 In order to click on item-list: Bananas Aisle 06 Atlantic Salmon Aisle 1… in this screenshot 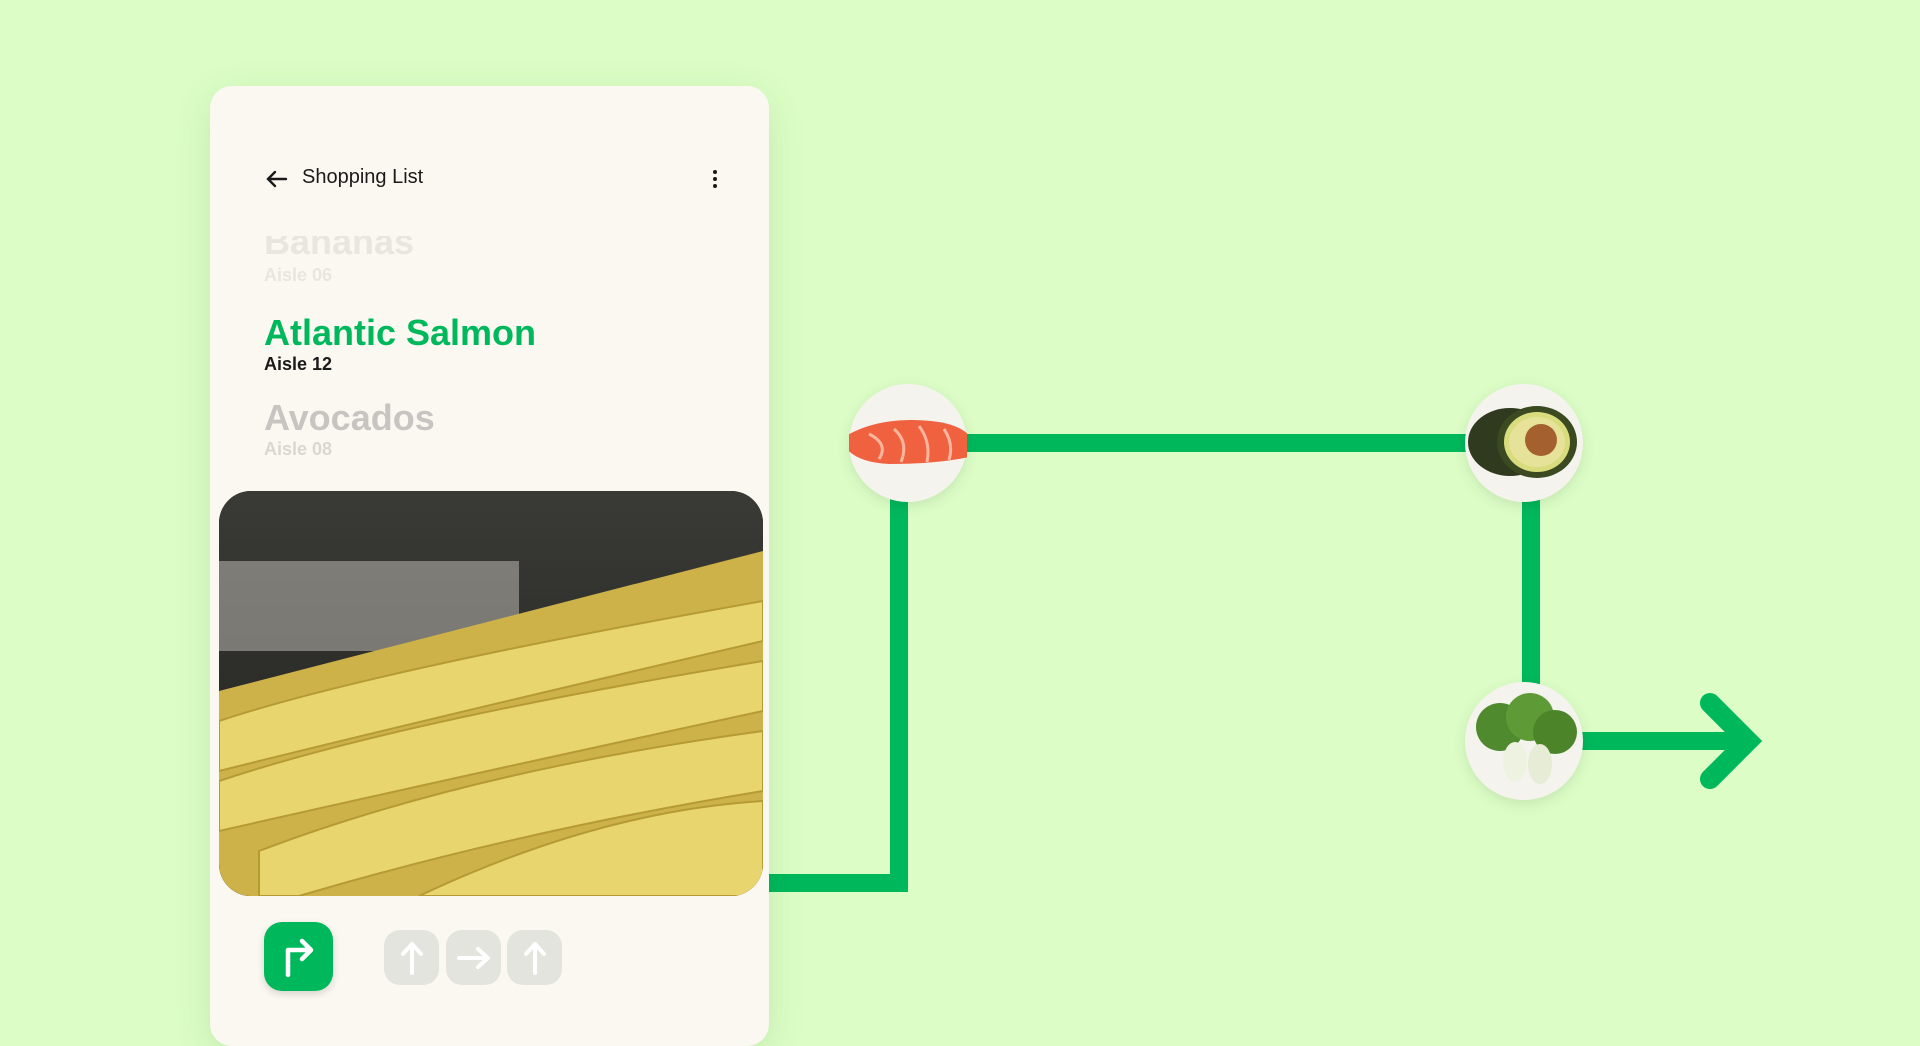, I will do `click(489, 361)`.